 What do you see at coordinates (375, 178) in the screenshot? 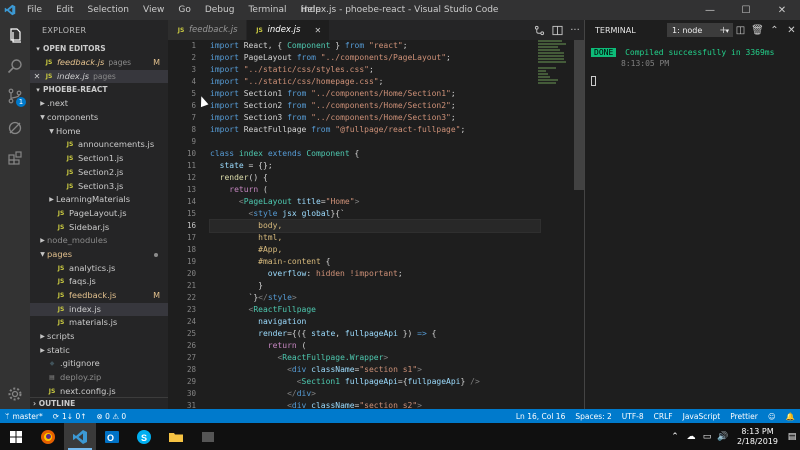
I see `code-line: render() {` at bounding box center [375, 178].